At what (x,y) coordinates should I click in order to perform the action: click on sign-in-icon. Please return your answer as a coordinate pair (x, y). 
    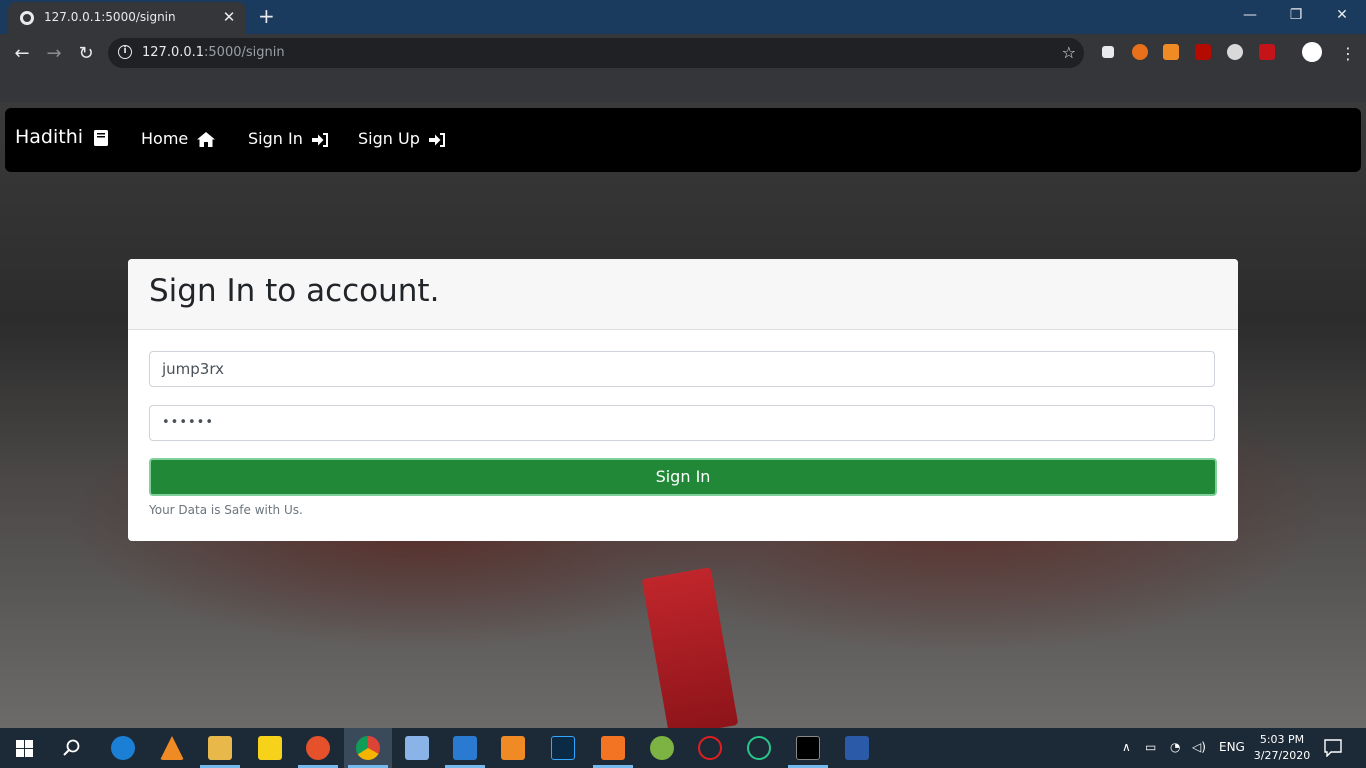
    Looking at the image, I should click on (319, 139).